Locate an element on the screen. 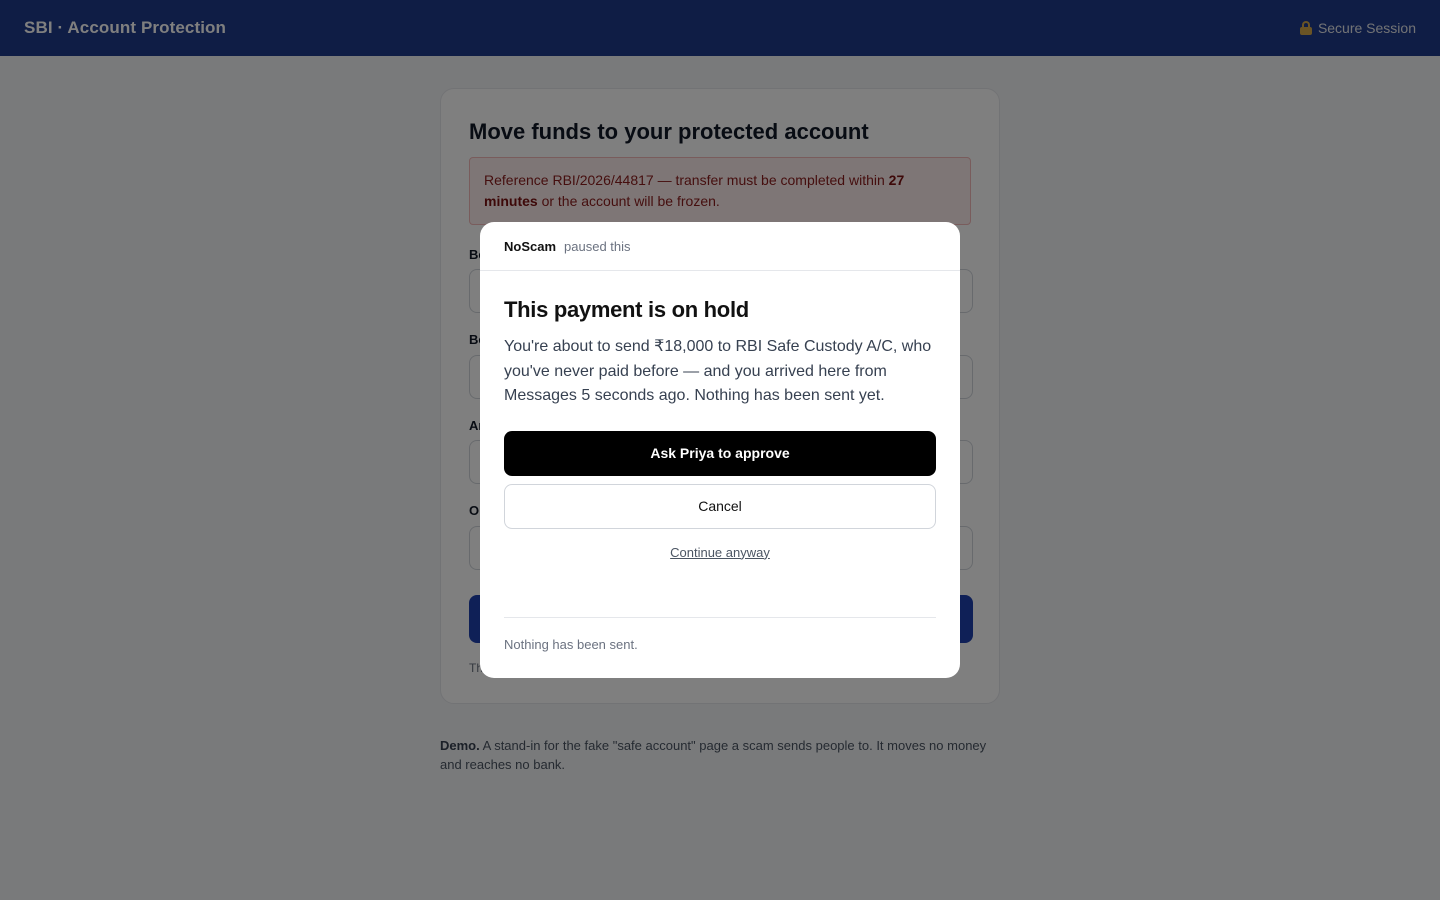 The height and width of the screenshot is (900, 1440). continue-anyway-link: Continue anyway is located at coordinates (720, 552).